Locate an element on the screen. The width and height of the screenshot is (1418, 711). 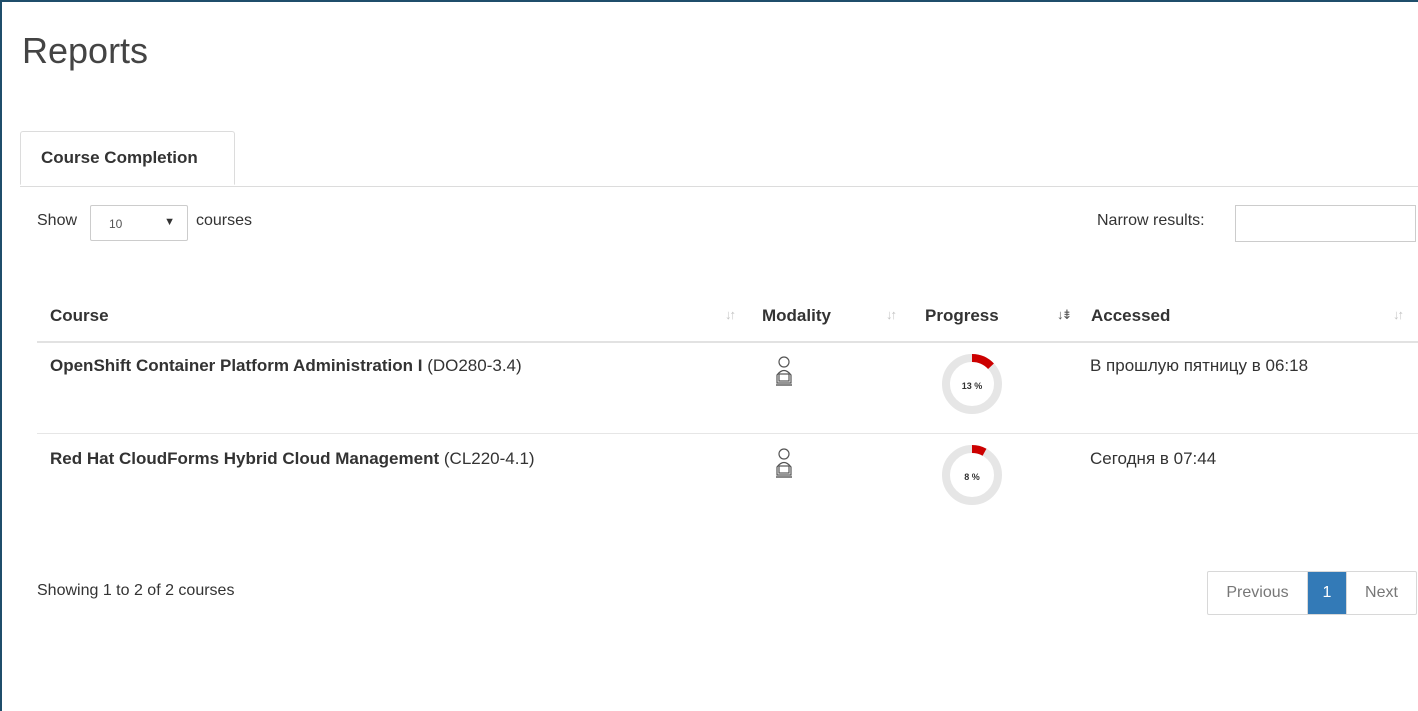
chevron-down-icon: ▼ is located at coordinates (169, 222).